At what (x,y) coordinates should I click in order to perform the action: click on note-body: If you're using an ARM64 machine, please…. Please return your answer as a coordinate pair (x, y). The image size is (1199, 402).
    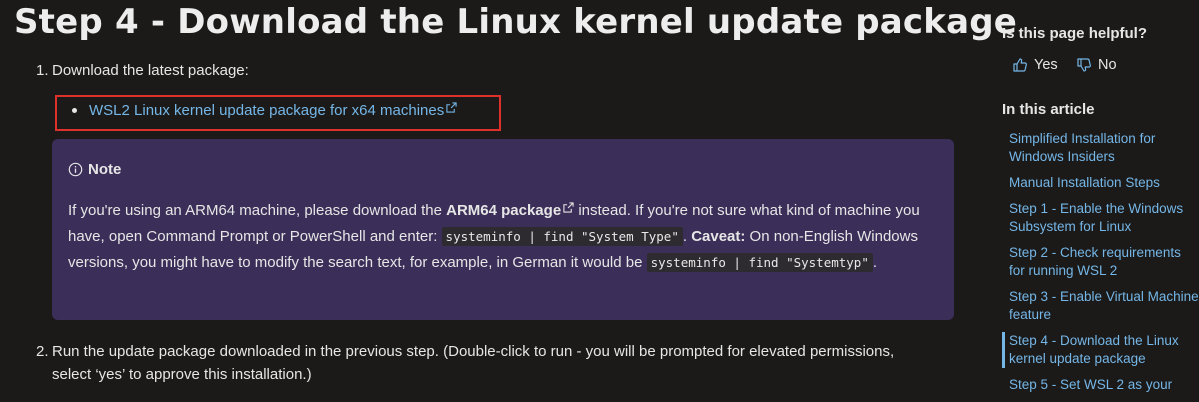
    Looking at the image, I should click on (503, 237).